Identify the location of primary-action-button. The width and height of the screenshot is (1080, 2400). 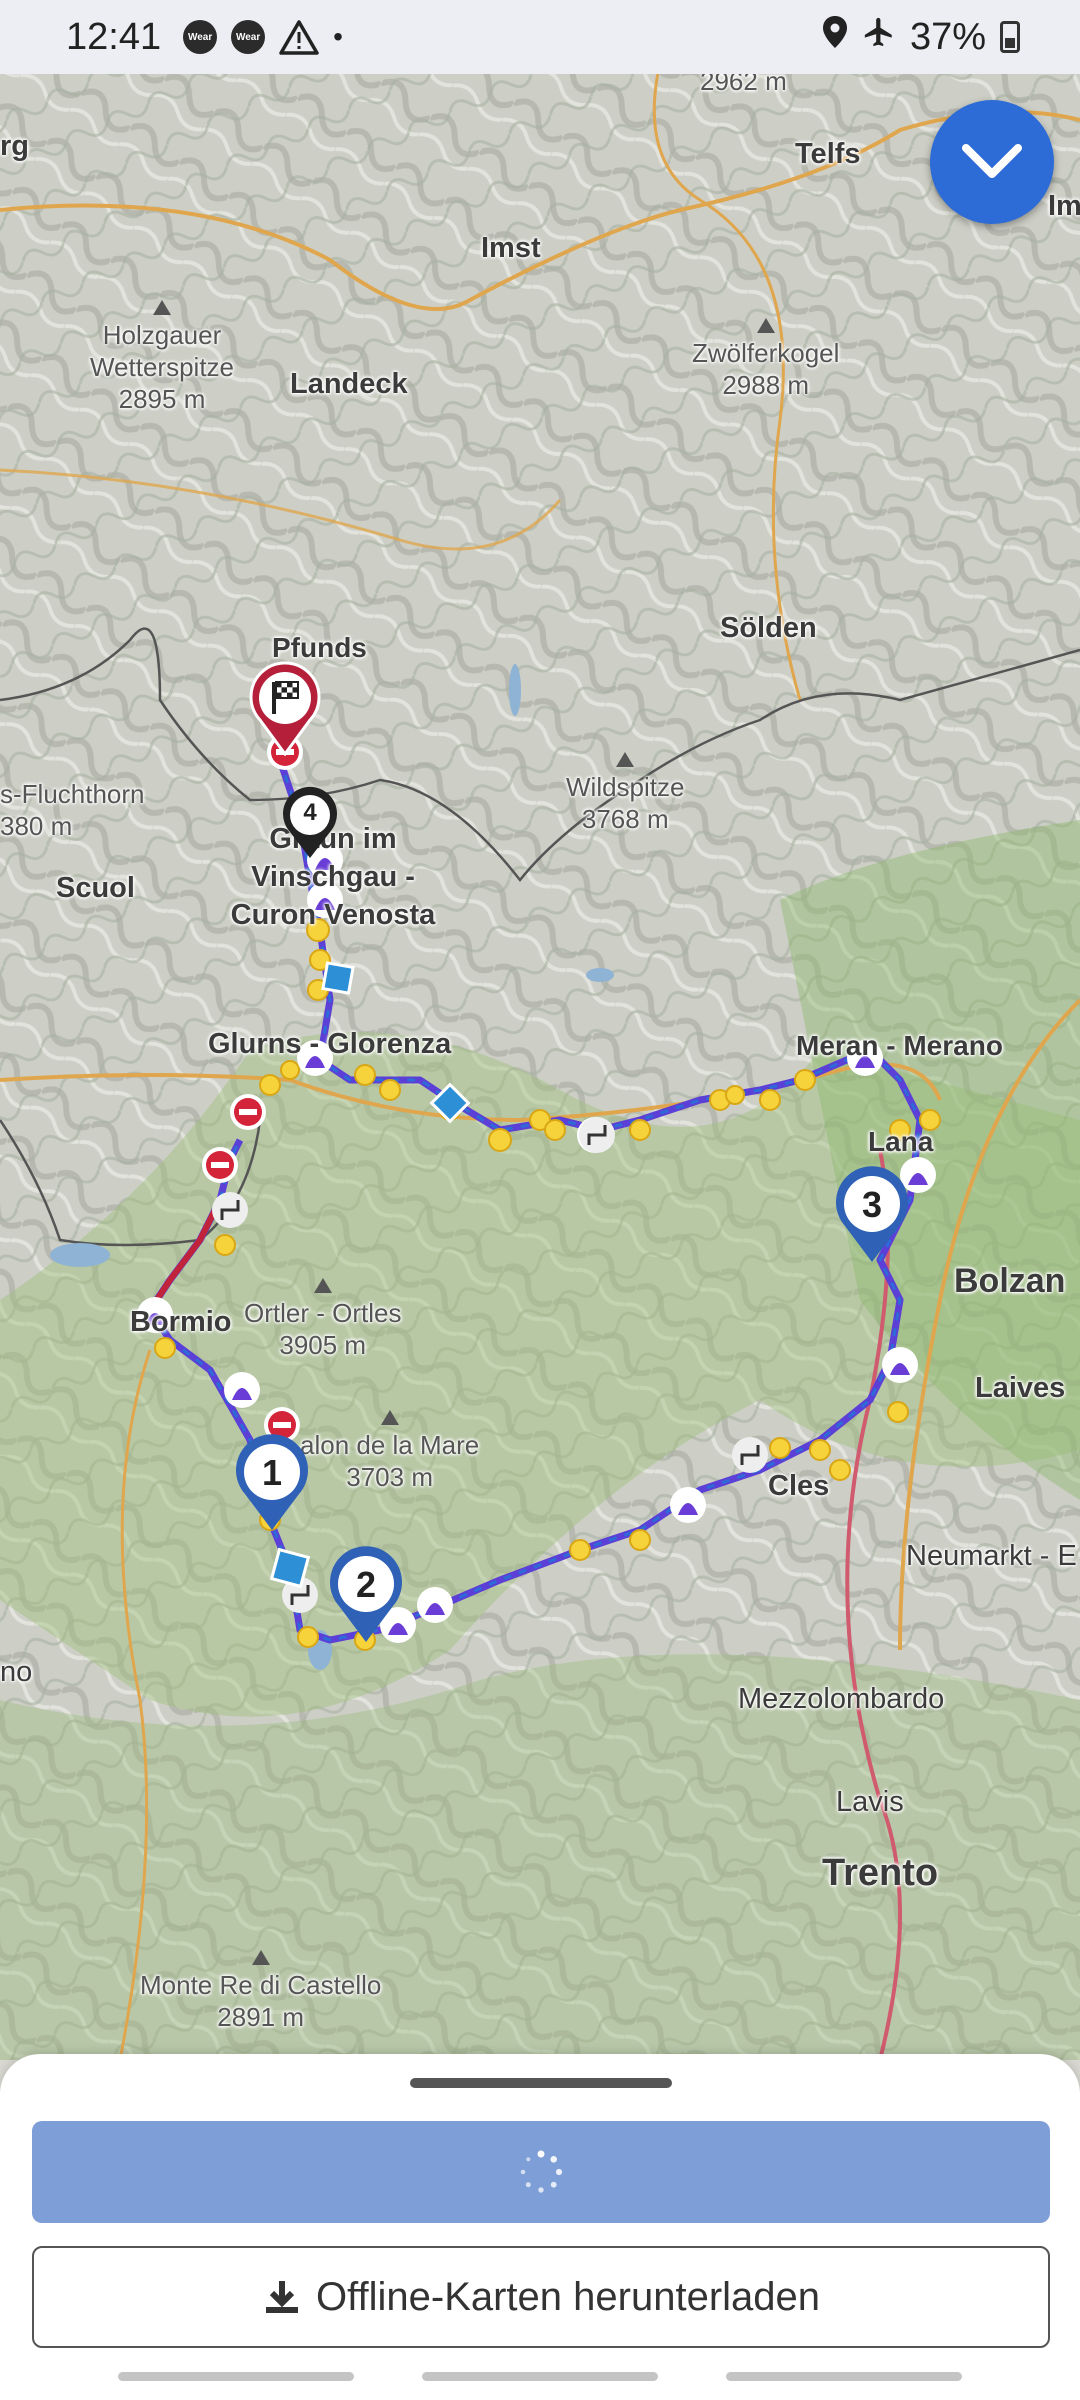
(541, 2172).